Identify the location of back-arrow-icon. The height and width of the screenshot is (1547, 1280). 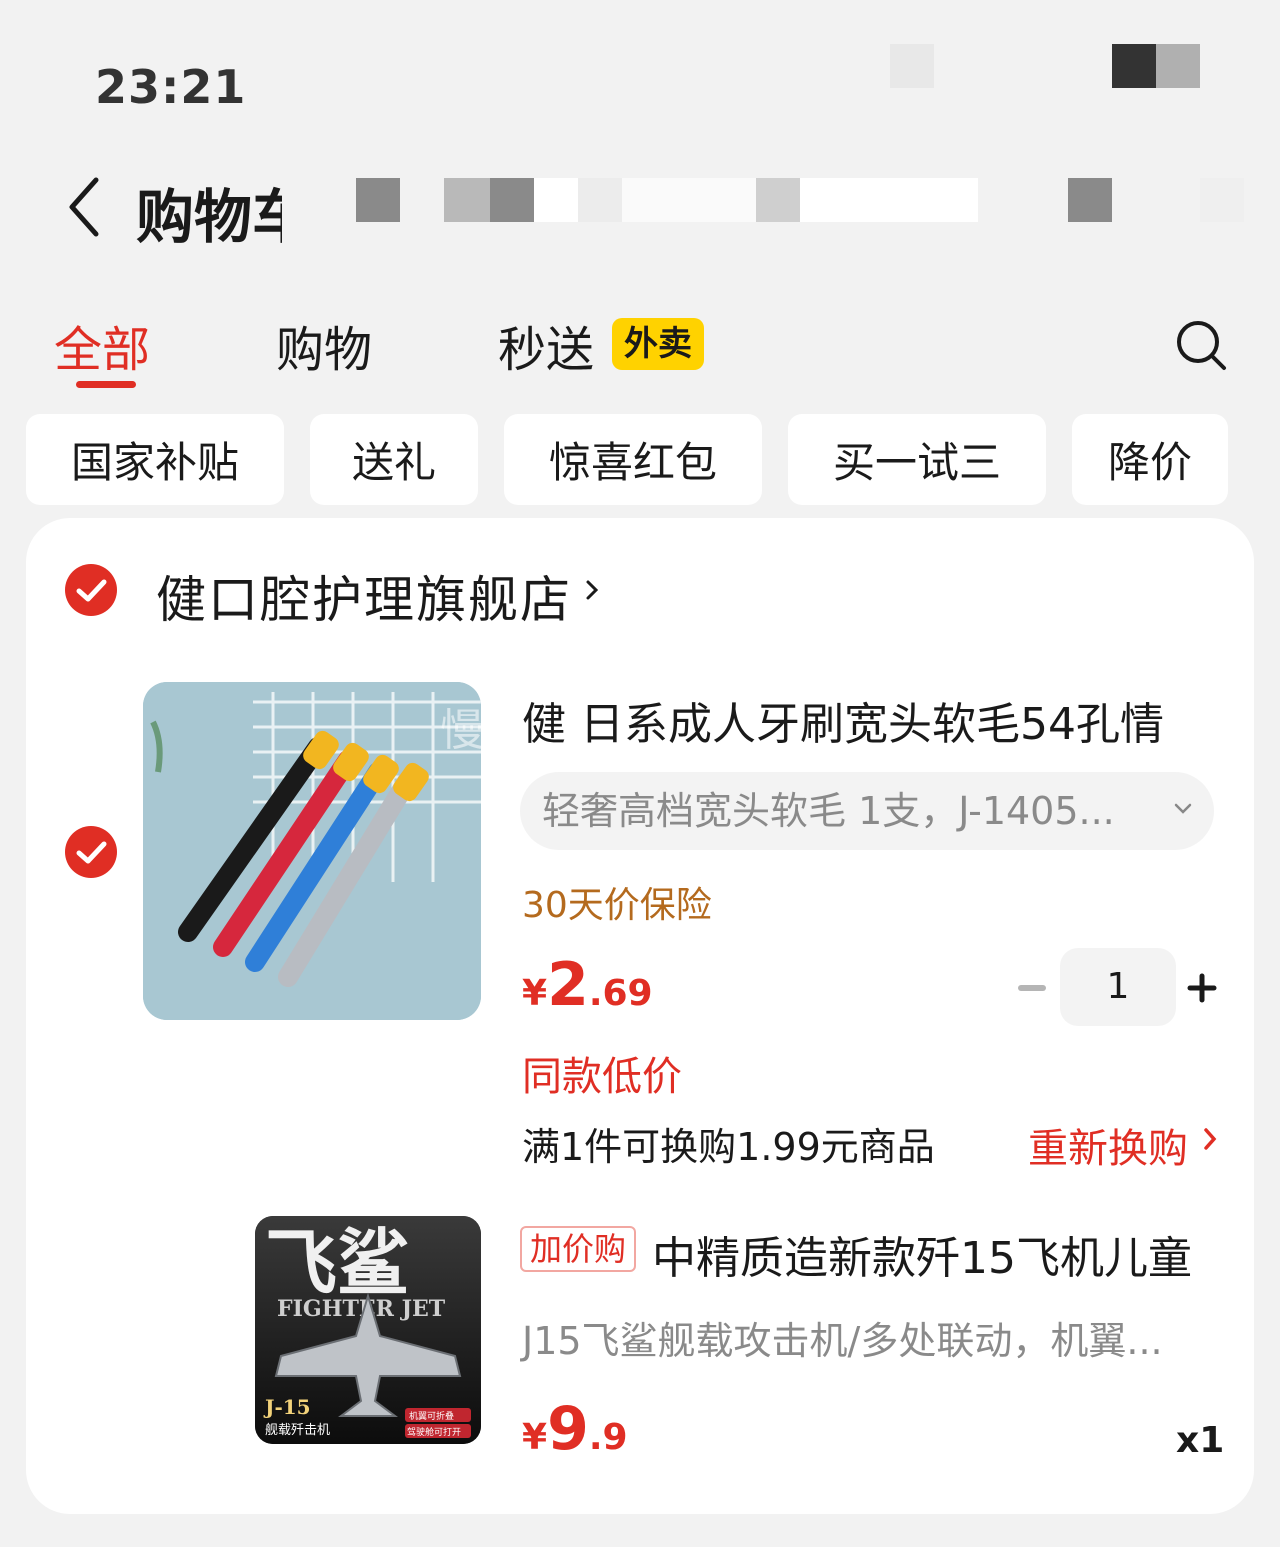
(87, 207).